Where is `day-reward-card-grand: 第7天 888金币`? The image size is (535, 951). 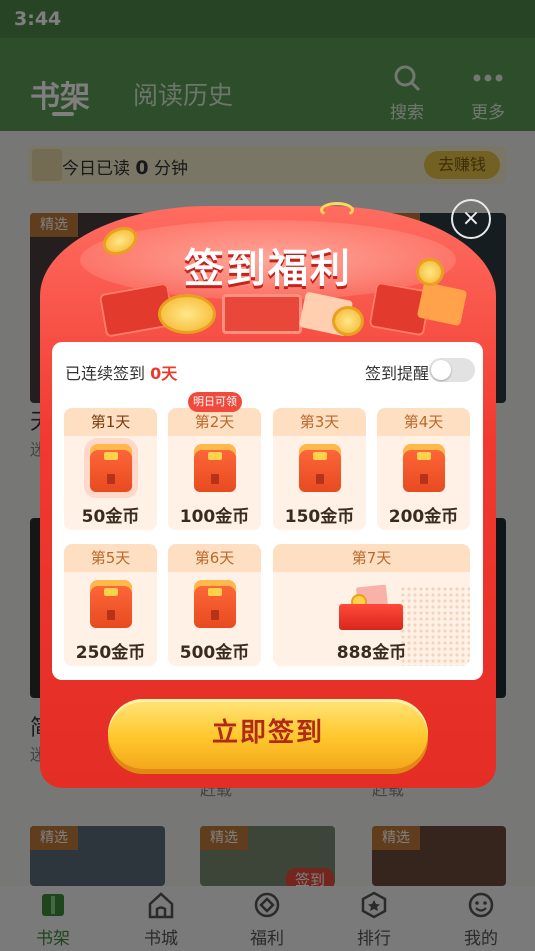 day-reward-card-grand: 第7天 888金币 is located at coordinates (371, 605).